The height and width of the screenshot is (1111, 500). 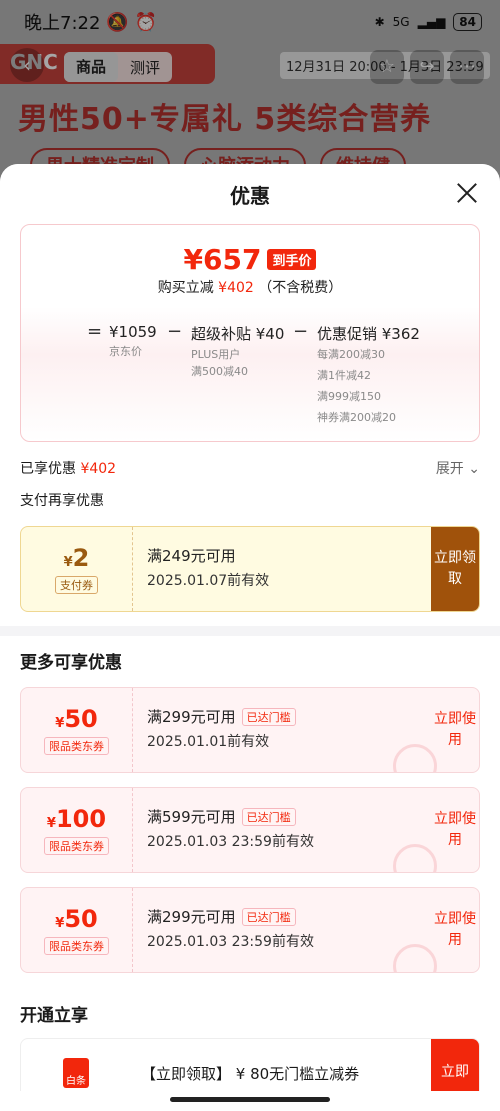 I want to click on final-price-tag: 到手价, so click(x=292, y=259).